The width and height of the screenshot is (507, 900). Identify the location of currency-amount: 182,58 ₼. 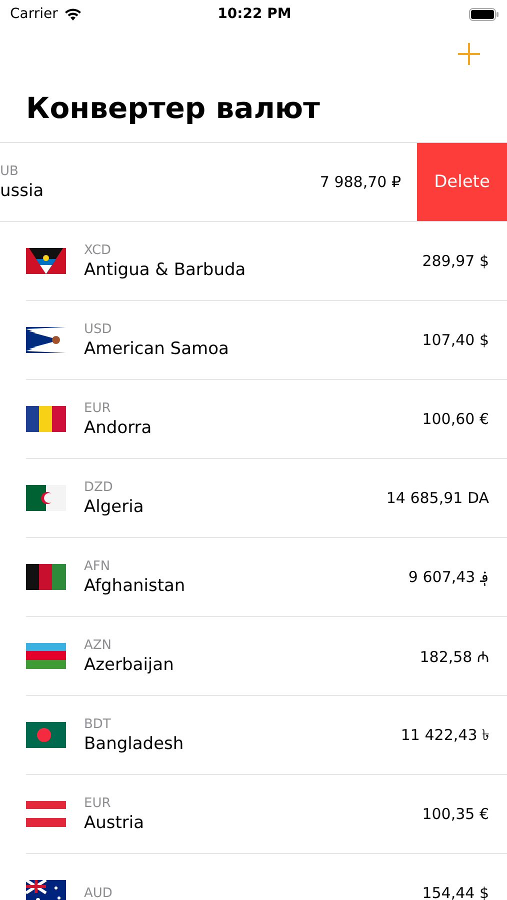
(454, 656).